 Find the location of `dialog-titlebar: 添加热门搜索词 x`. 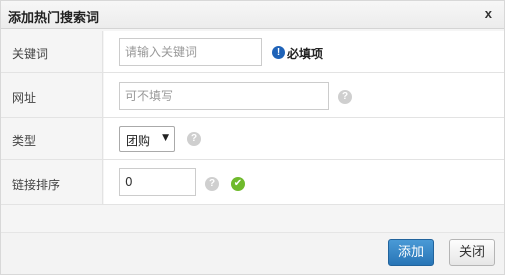

dialog-titlebar: 添加热门搜索词 x is located at coordinates (252, 15).